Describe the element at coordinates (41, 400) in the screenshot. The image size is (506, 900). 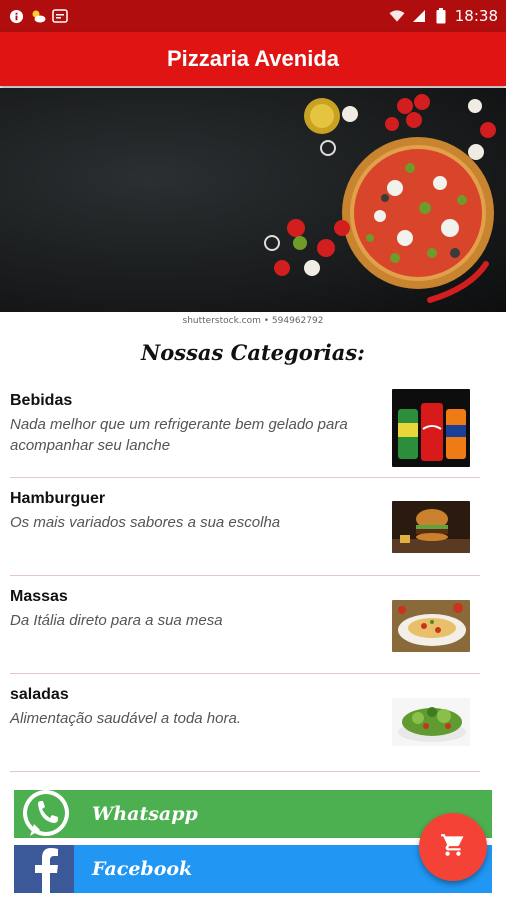
I see `category-name: Bebidas` at that location.